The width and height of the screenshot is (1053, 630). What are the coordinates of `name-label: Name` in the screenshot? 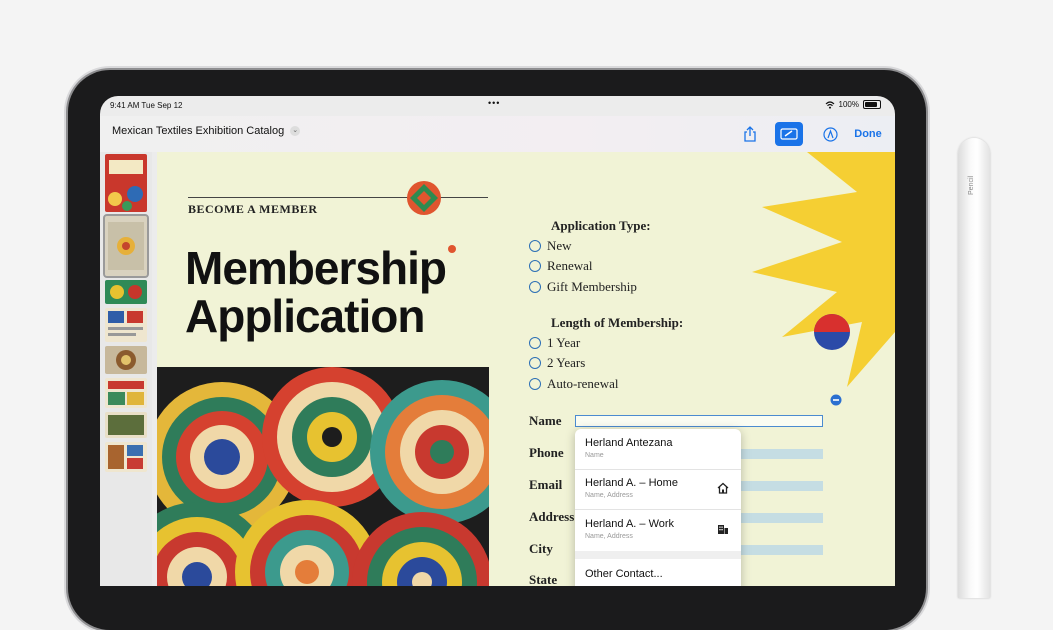 It's located at (545, 420).